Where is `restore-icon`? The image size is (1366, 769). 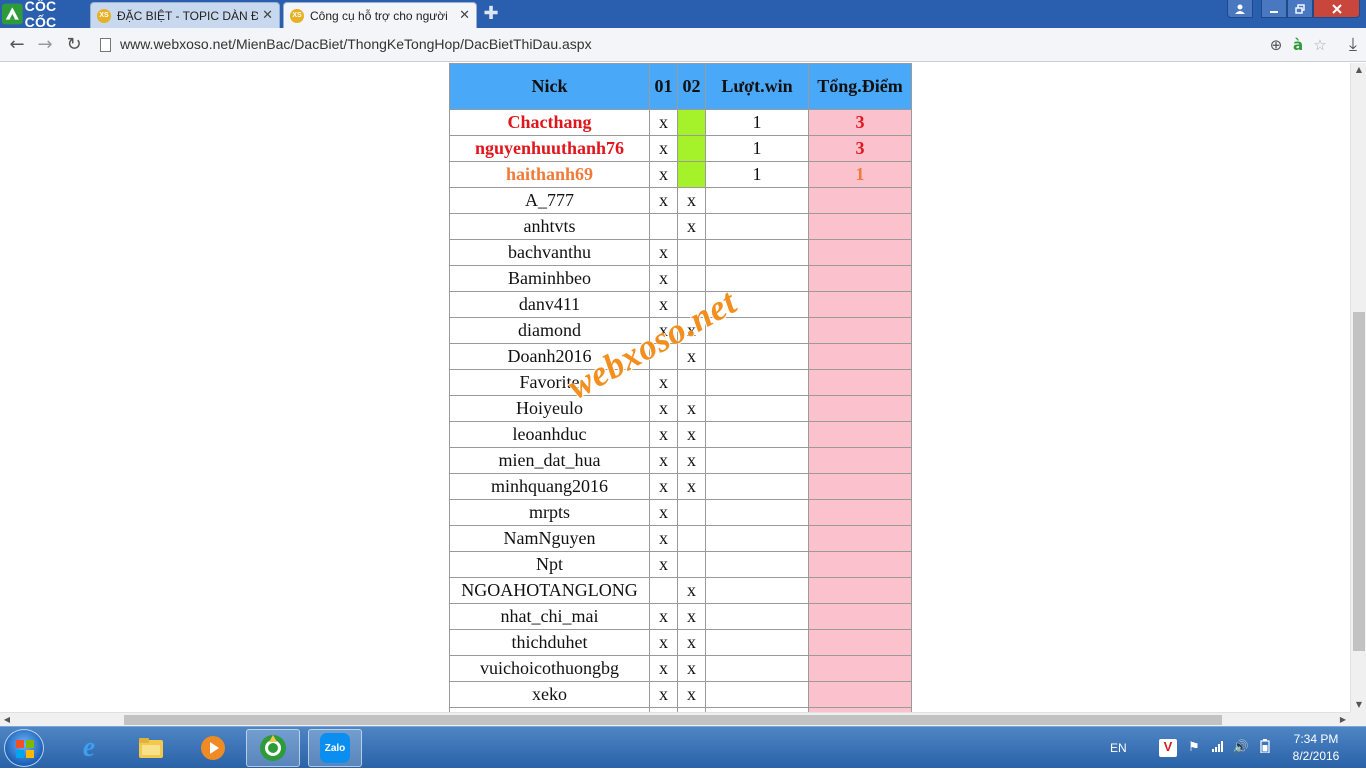
restore-icon is located at coordinates (1300, 9).